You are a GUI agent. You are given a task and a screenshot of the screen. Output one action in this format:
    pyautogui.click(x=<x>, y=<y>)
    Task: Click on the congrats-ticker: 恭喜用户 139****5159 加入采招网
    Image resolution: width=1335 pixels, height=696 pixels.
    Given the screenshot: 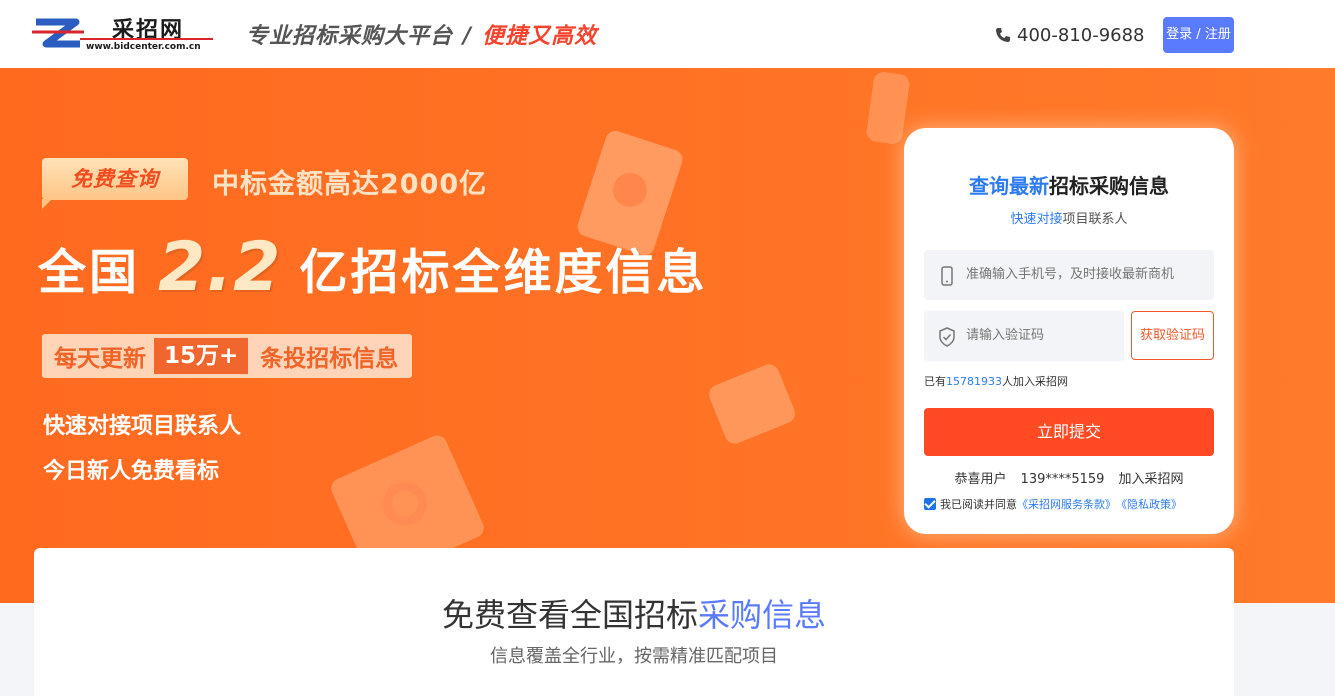 What is the action you would take?
    pyautogui.click(x=1069, y=477)
    